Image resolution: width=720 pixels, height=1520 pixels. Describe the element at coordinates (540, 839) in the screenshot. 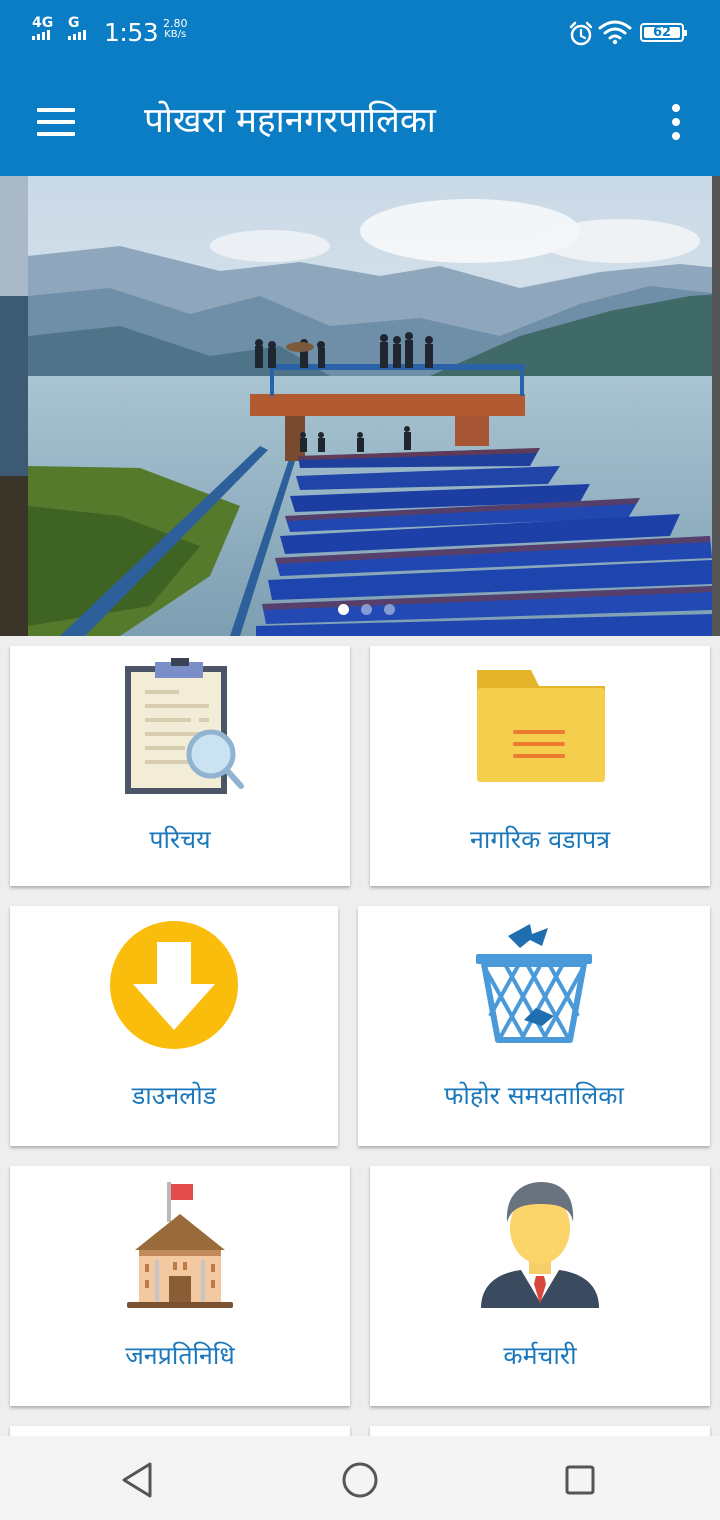

I see `tile-label: नागरिक वडापत्र` at that location.